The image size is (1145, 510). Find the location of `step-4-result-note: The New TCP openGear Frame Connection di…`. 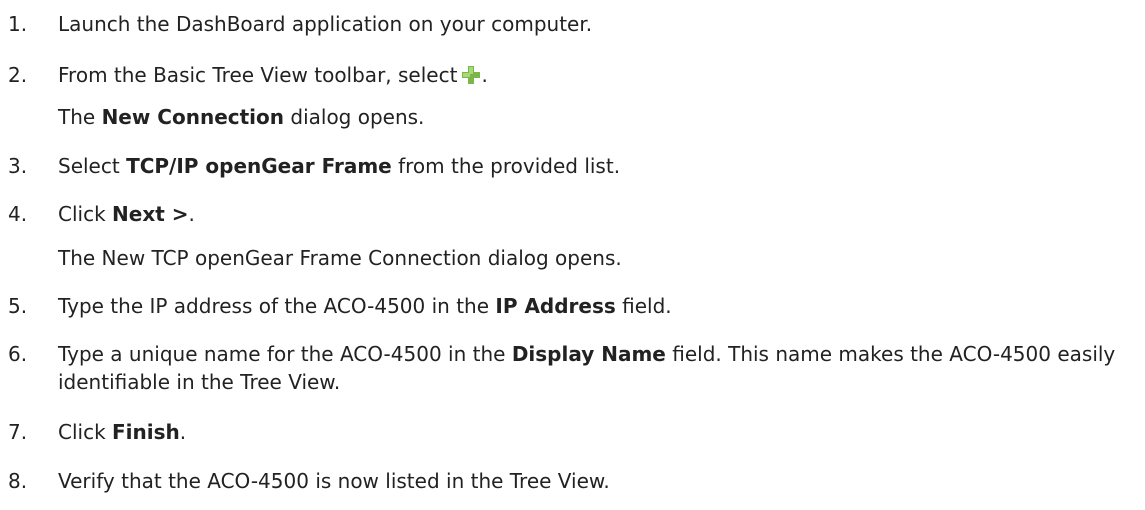

step-4-result-note: The New TCP openGear Frame Connection di… is located at coordinates (340, 258).